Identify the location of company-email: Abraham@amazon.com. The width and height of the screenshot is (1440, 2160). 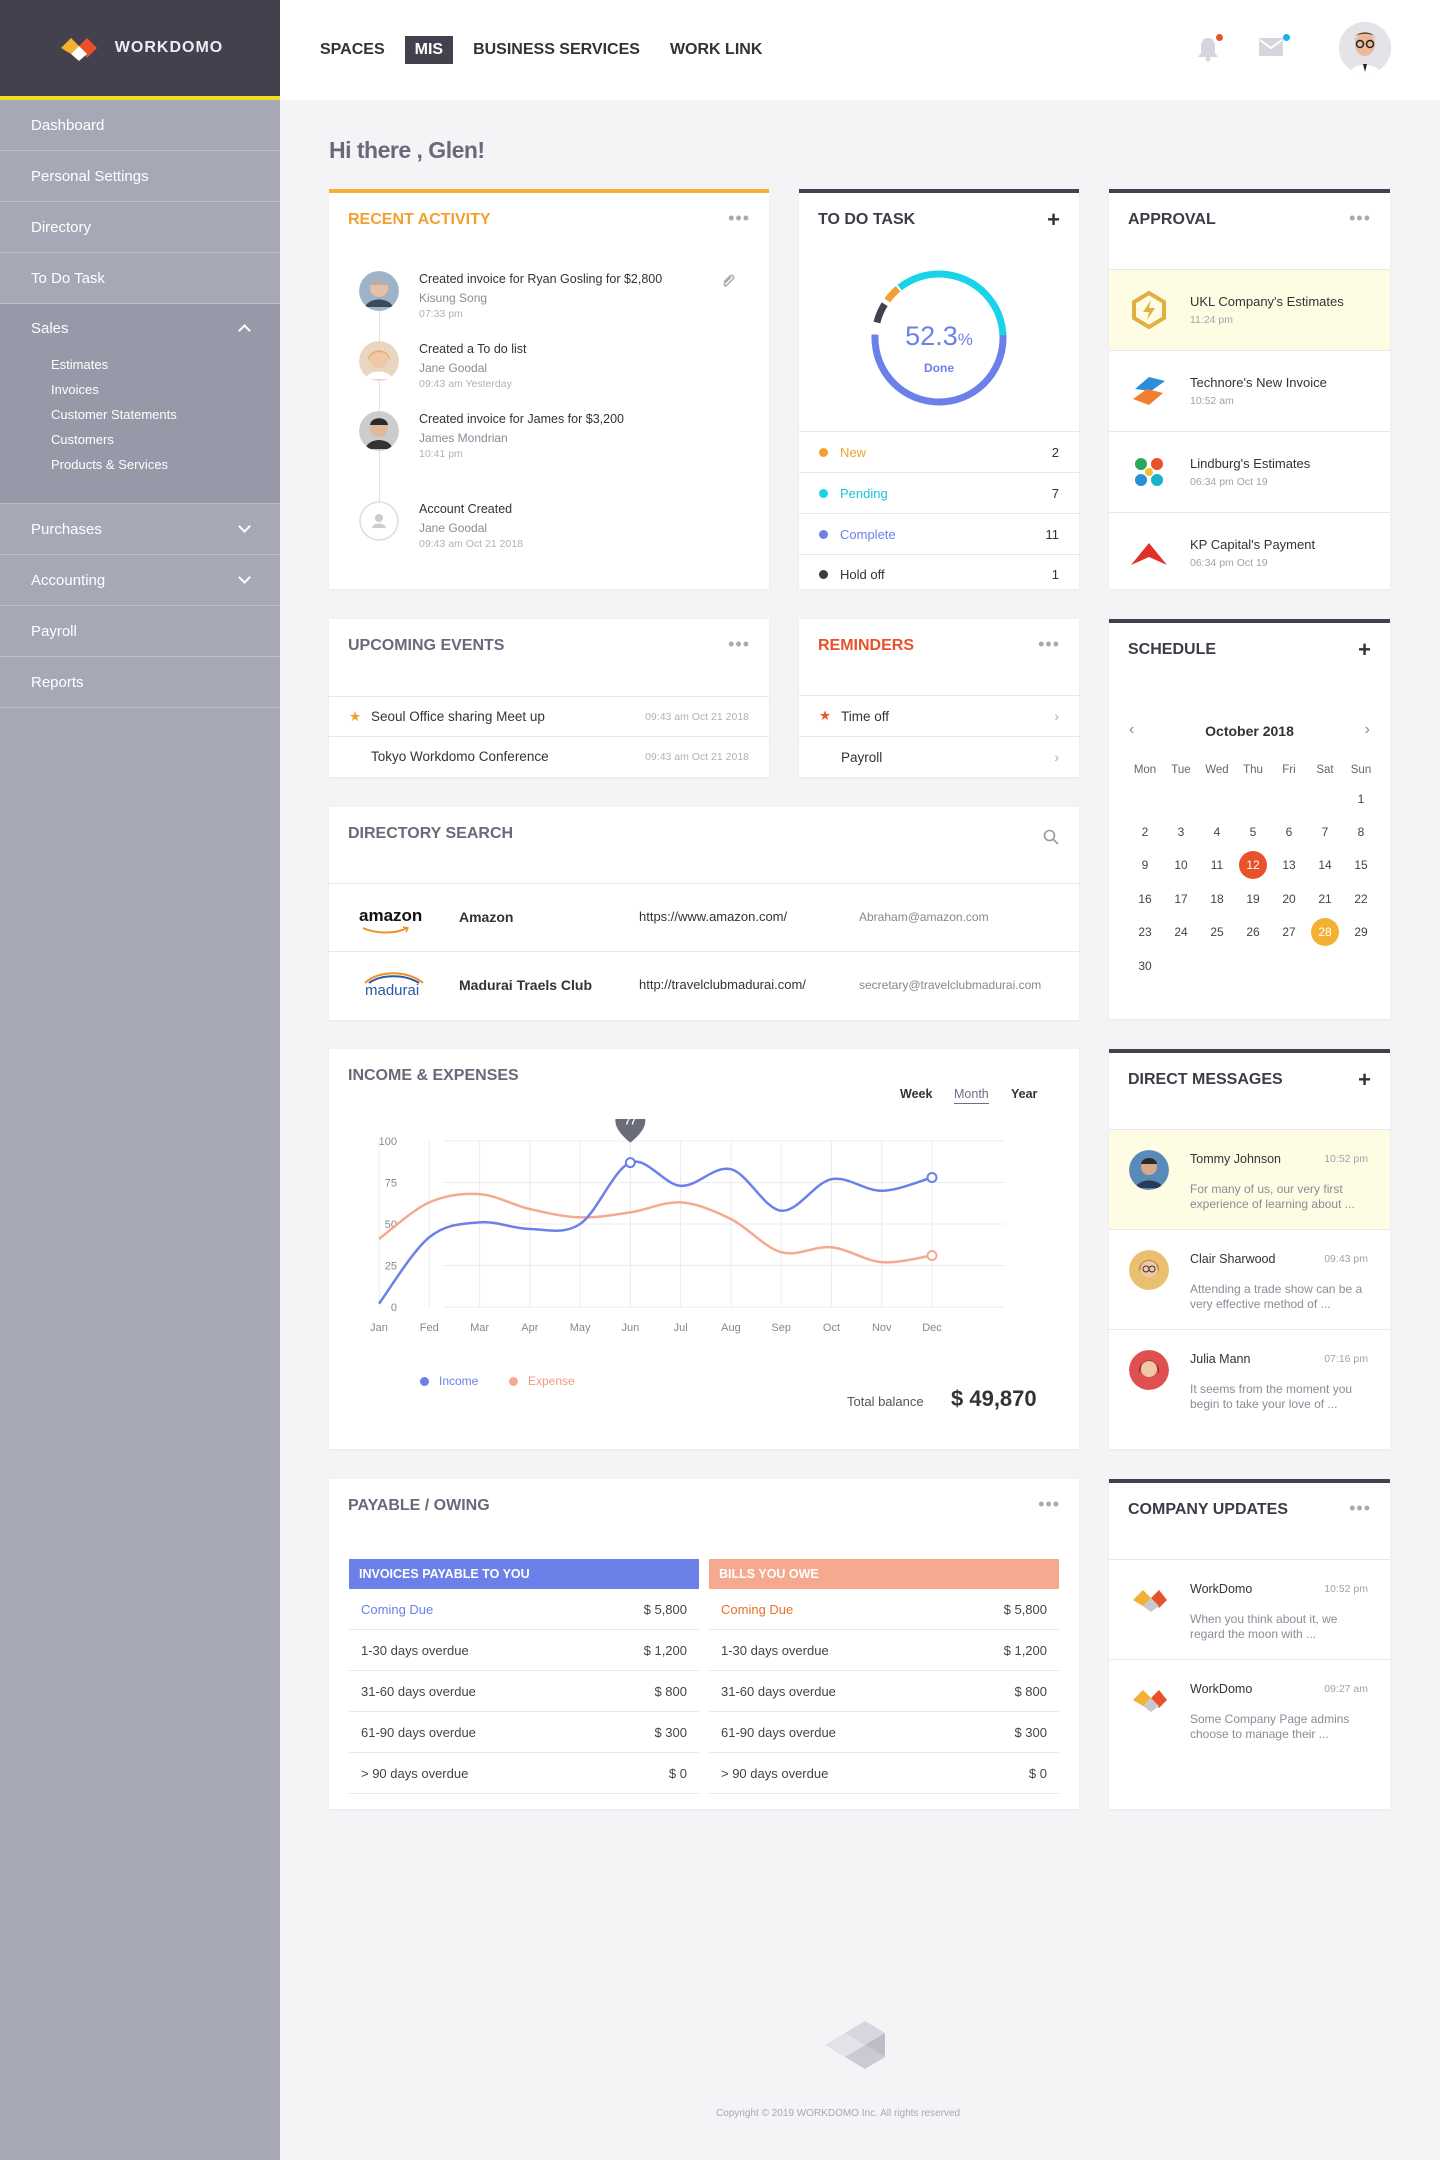
(924, 917).